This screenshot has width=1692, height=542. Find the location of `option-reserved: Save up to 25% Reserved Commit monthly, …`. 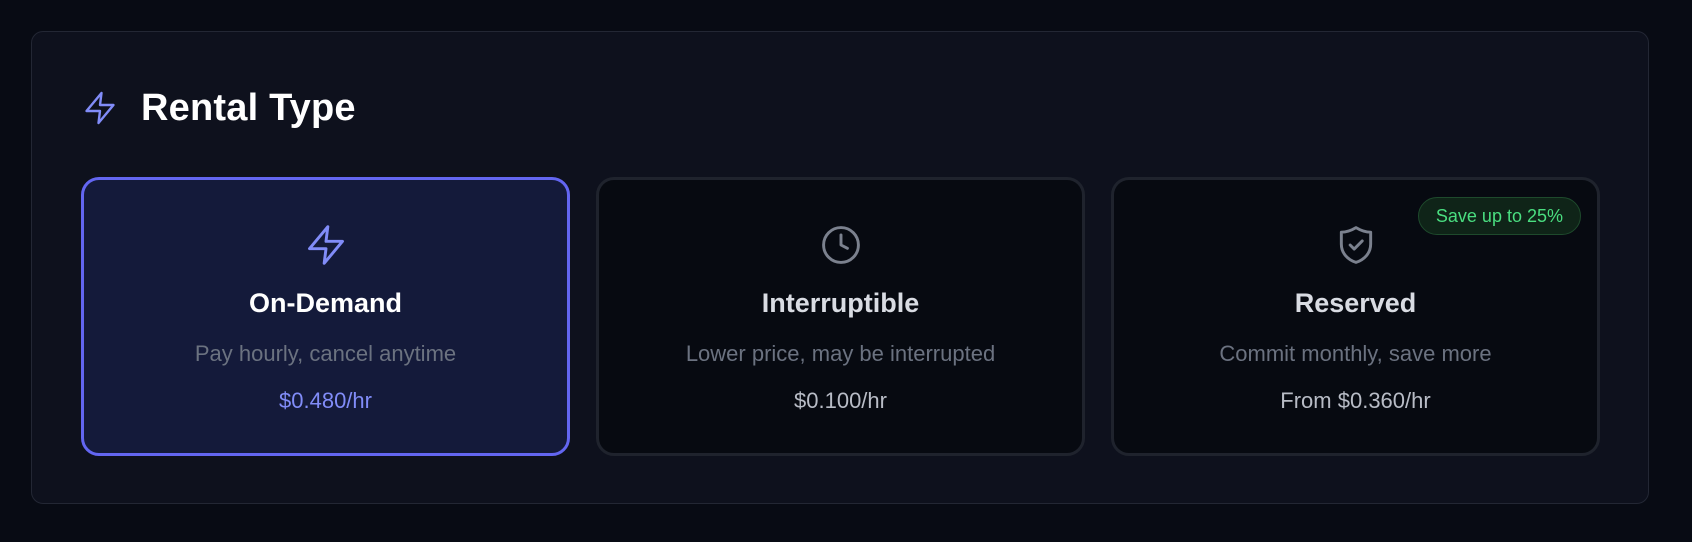

option-reserved: Save up to 25% Reserved Commit monthly, … is located at coordinates (1355, 316).